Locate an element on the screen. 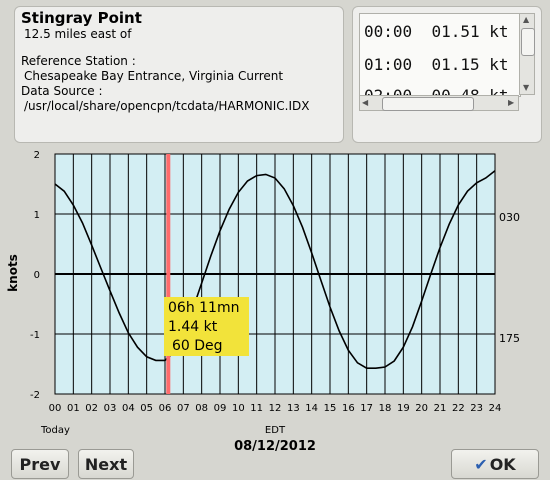 Image resolution: width=550 pixels, height=480 pixels. x-tick-label: 03 is located at coordinates (110, 408).